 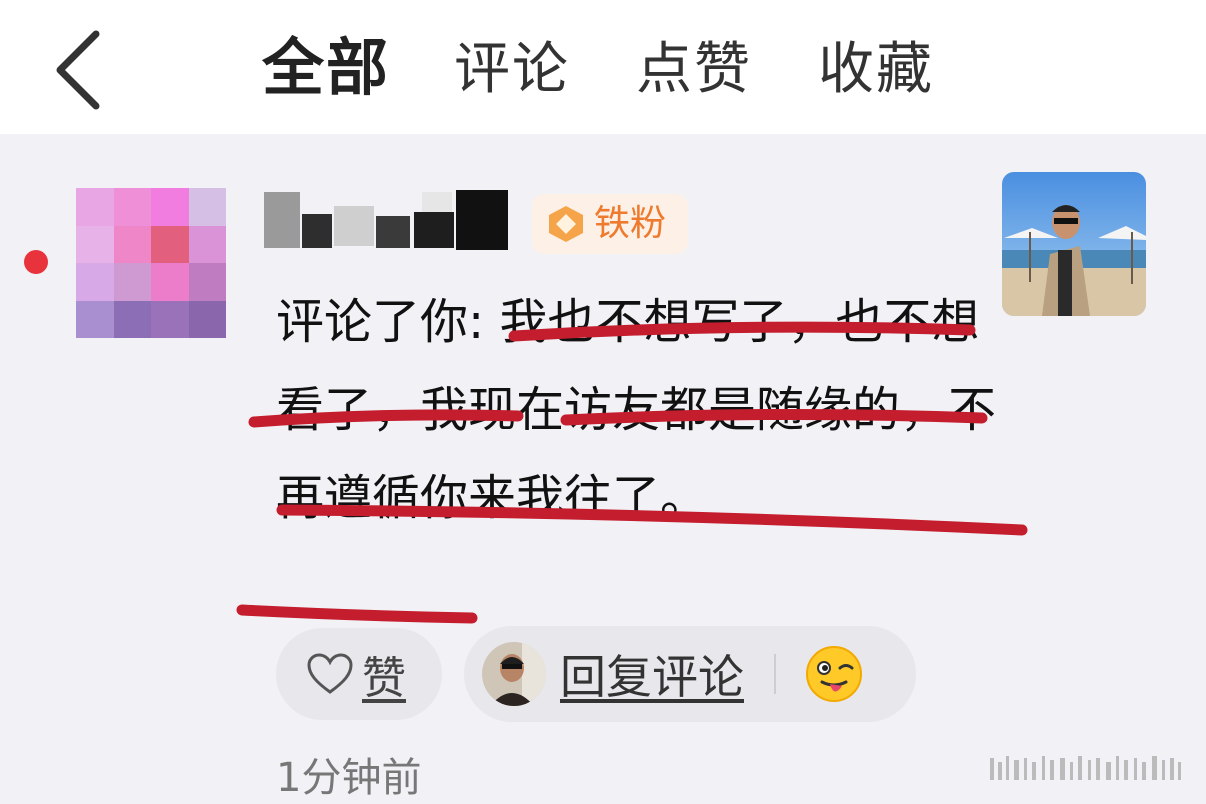 I want to click on reply-comment-label: 回复评论, so click(x=652, y=677).